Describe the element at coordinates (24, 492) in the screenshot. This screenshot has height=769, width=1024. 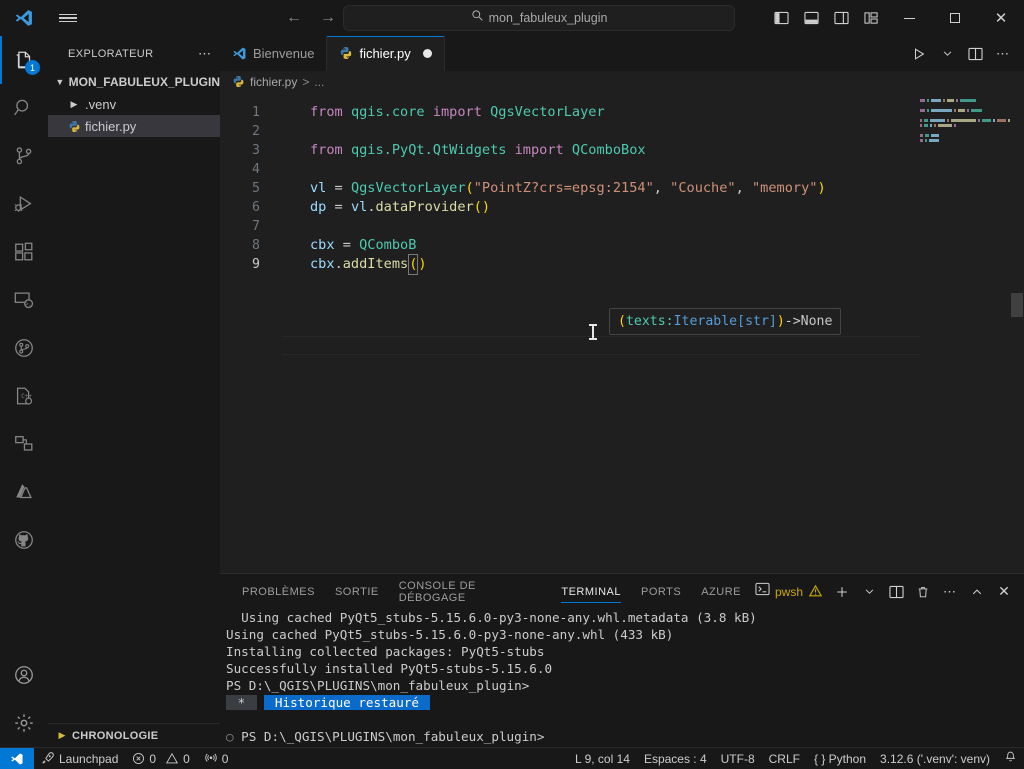
I see `sidebar-item-azure` at that location.